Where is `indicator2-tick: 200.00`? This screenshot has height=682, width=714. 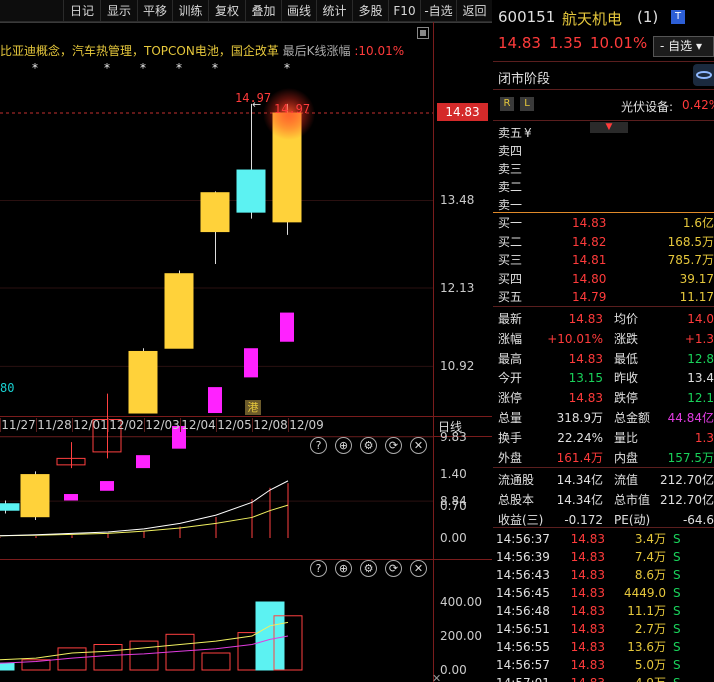 indicator2-tick: 200.00 is located at coordinates (461, 636).